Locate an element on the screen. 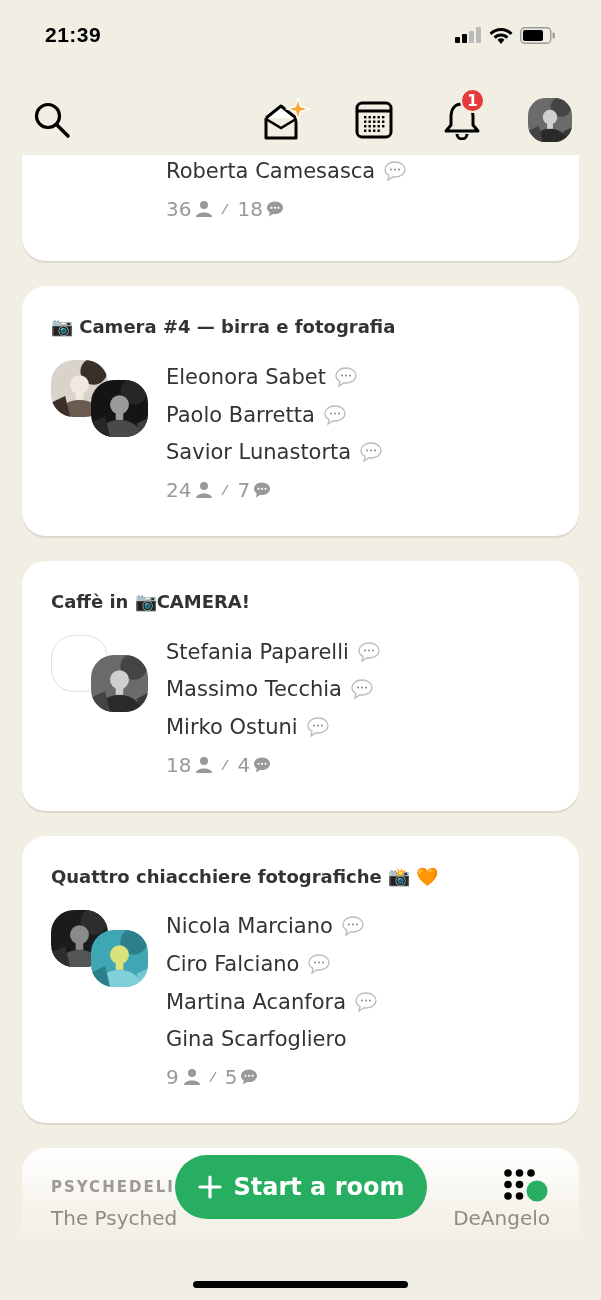 Image resolution: width=601 pixels, height=1300 pixels. club-name: PSYCHEDELI is located at coordinates (113, 1187).